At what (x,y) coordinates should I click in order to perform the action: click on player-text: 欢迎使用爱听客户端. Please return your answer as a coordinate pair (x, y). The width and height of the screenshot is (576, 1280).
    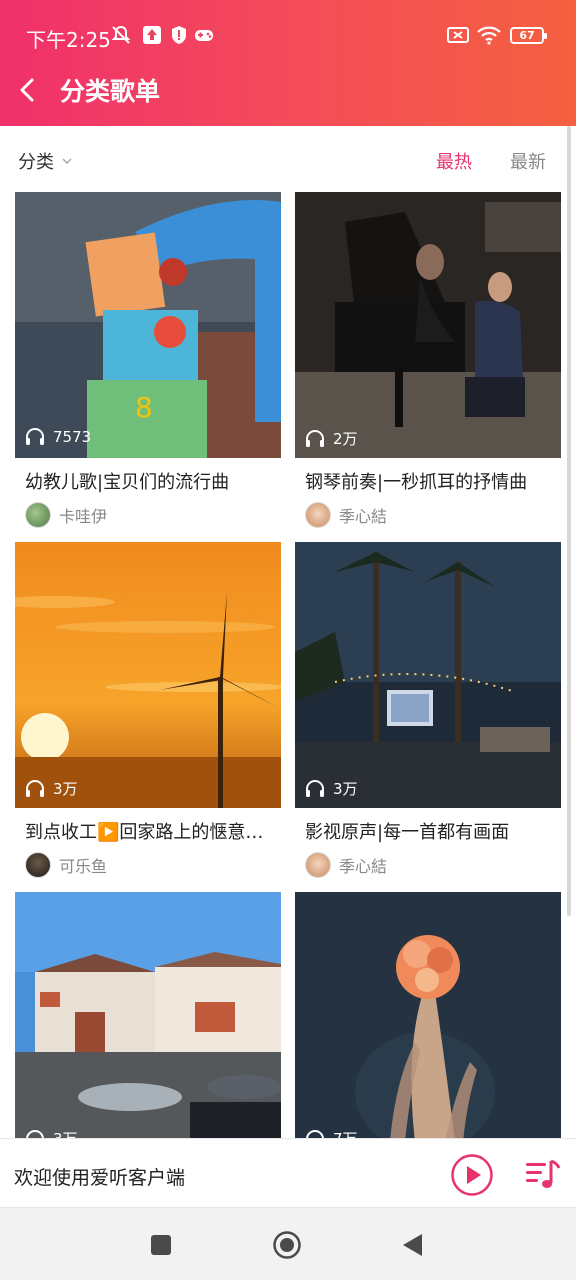
    Looking at the image, I should click on (100, 1178).